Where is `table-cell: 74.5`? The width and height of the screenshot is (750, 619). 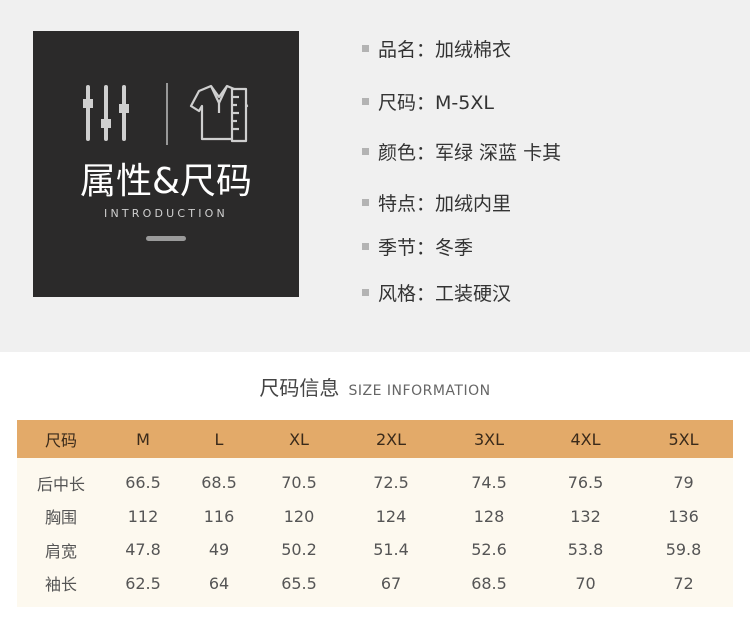
table-cell: 74.5 is located at coordinates (489, 483).